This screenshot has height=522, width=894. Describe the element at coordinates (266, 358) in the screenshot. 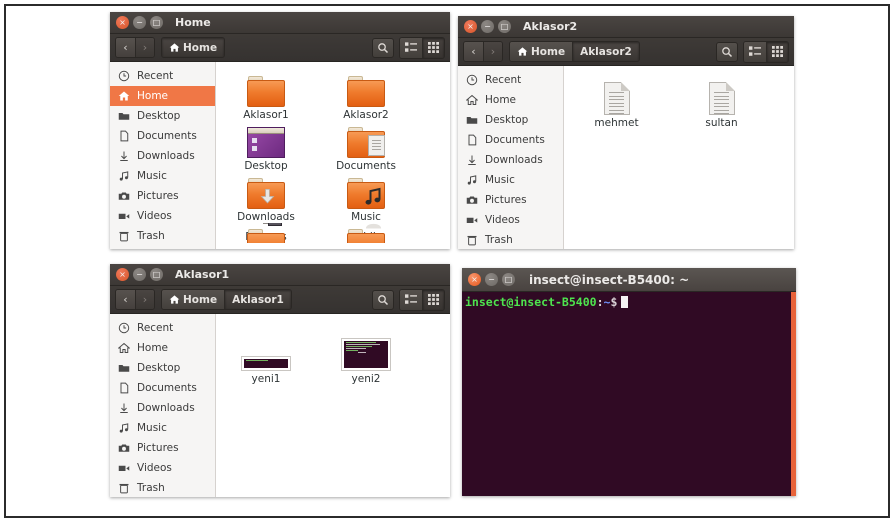

I see `file-item: yeni1` at that location.